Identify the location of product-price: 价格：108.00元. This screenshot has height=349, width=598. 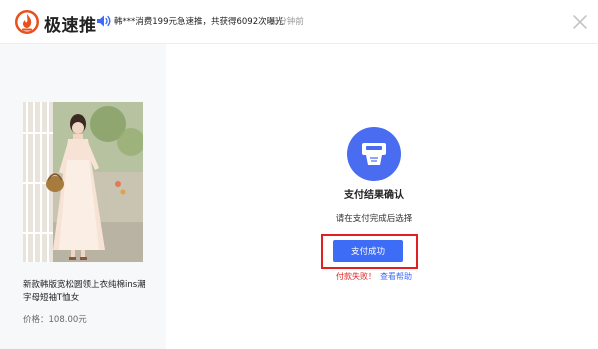
(55, 319).